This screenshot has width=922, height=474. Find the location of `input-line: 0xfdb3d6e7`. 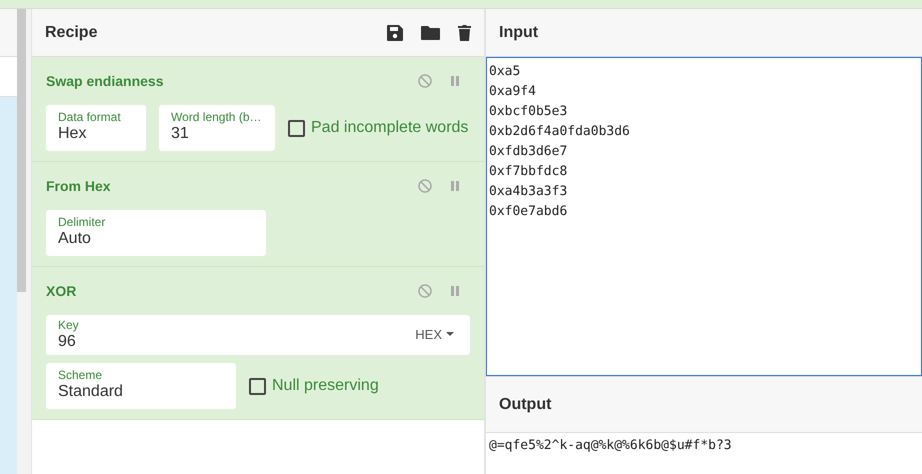

input-line: 0xfdb3d6e7 is located at coordinates (528, 152).